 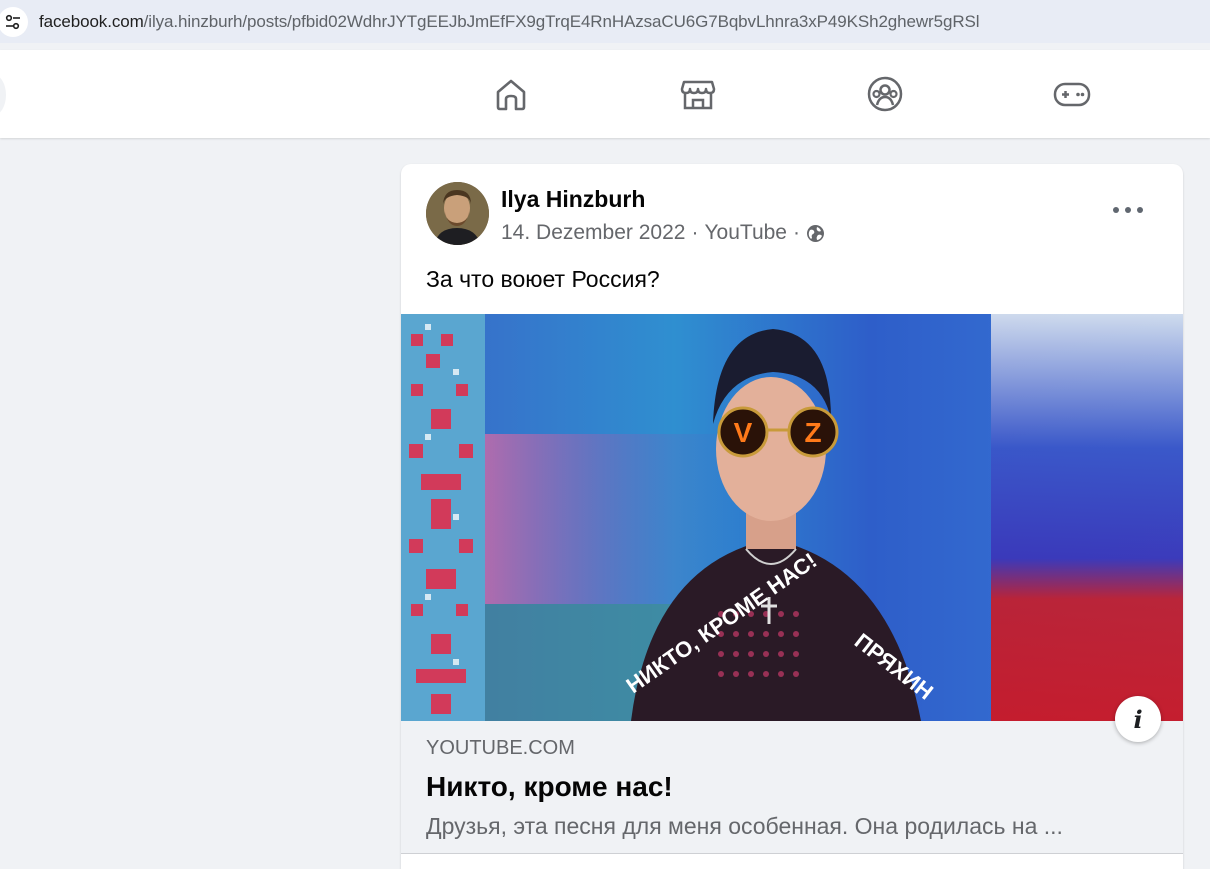 I want to click on info-button: i, so click(x=1138, y=719).